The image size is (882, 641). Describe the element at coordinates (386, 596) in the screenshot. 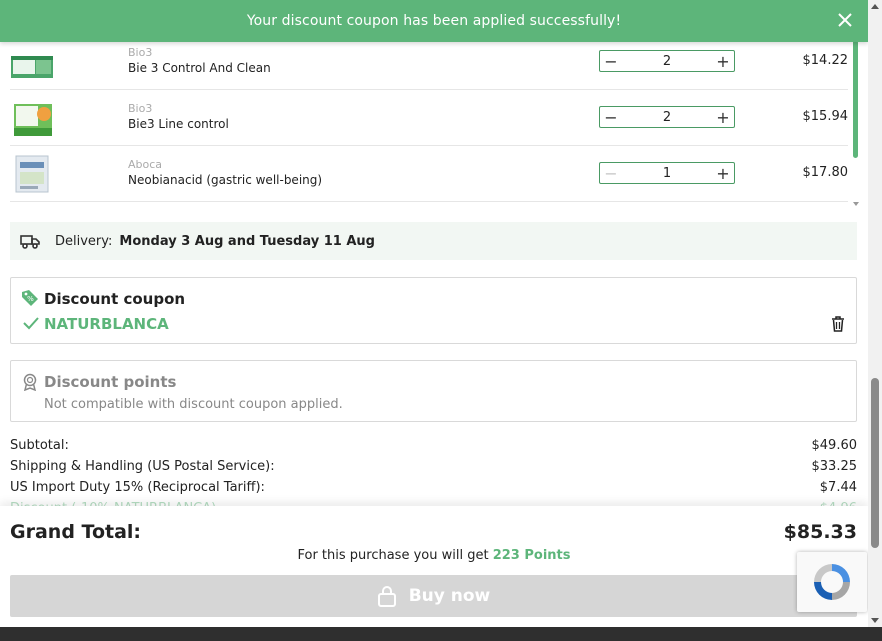

I see `lock-icon` at that location.